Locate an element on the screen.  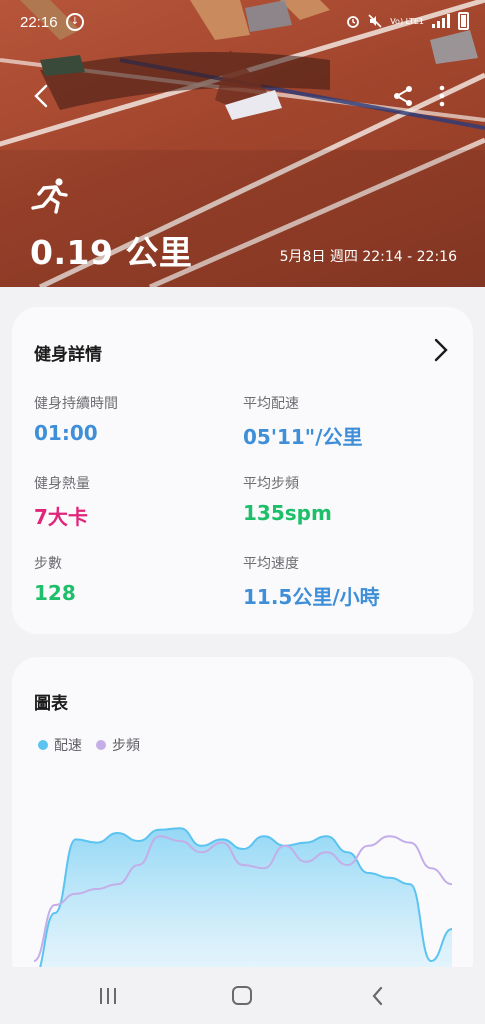
pace-area is located at coordinates (243, 907).